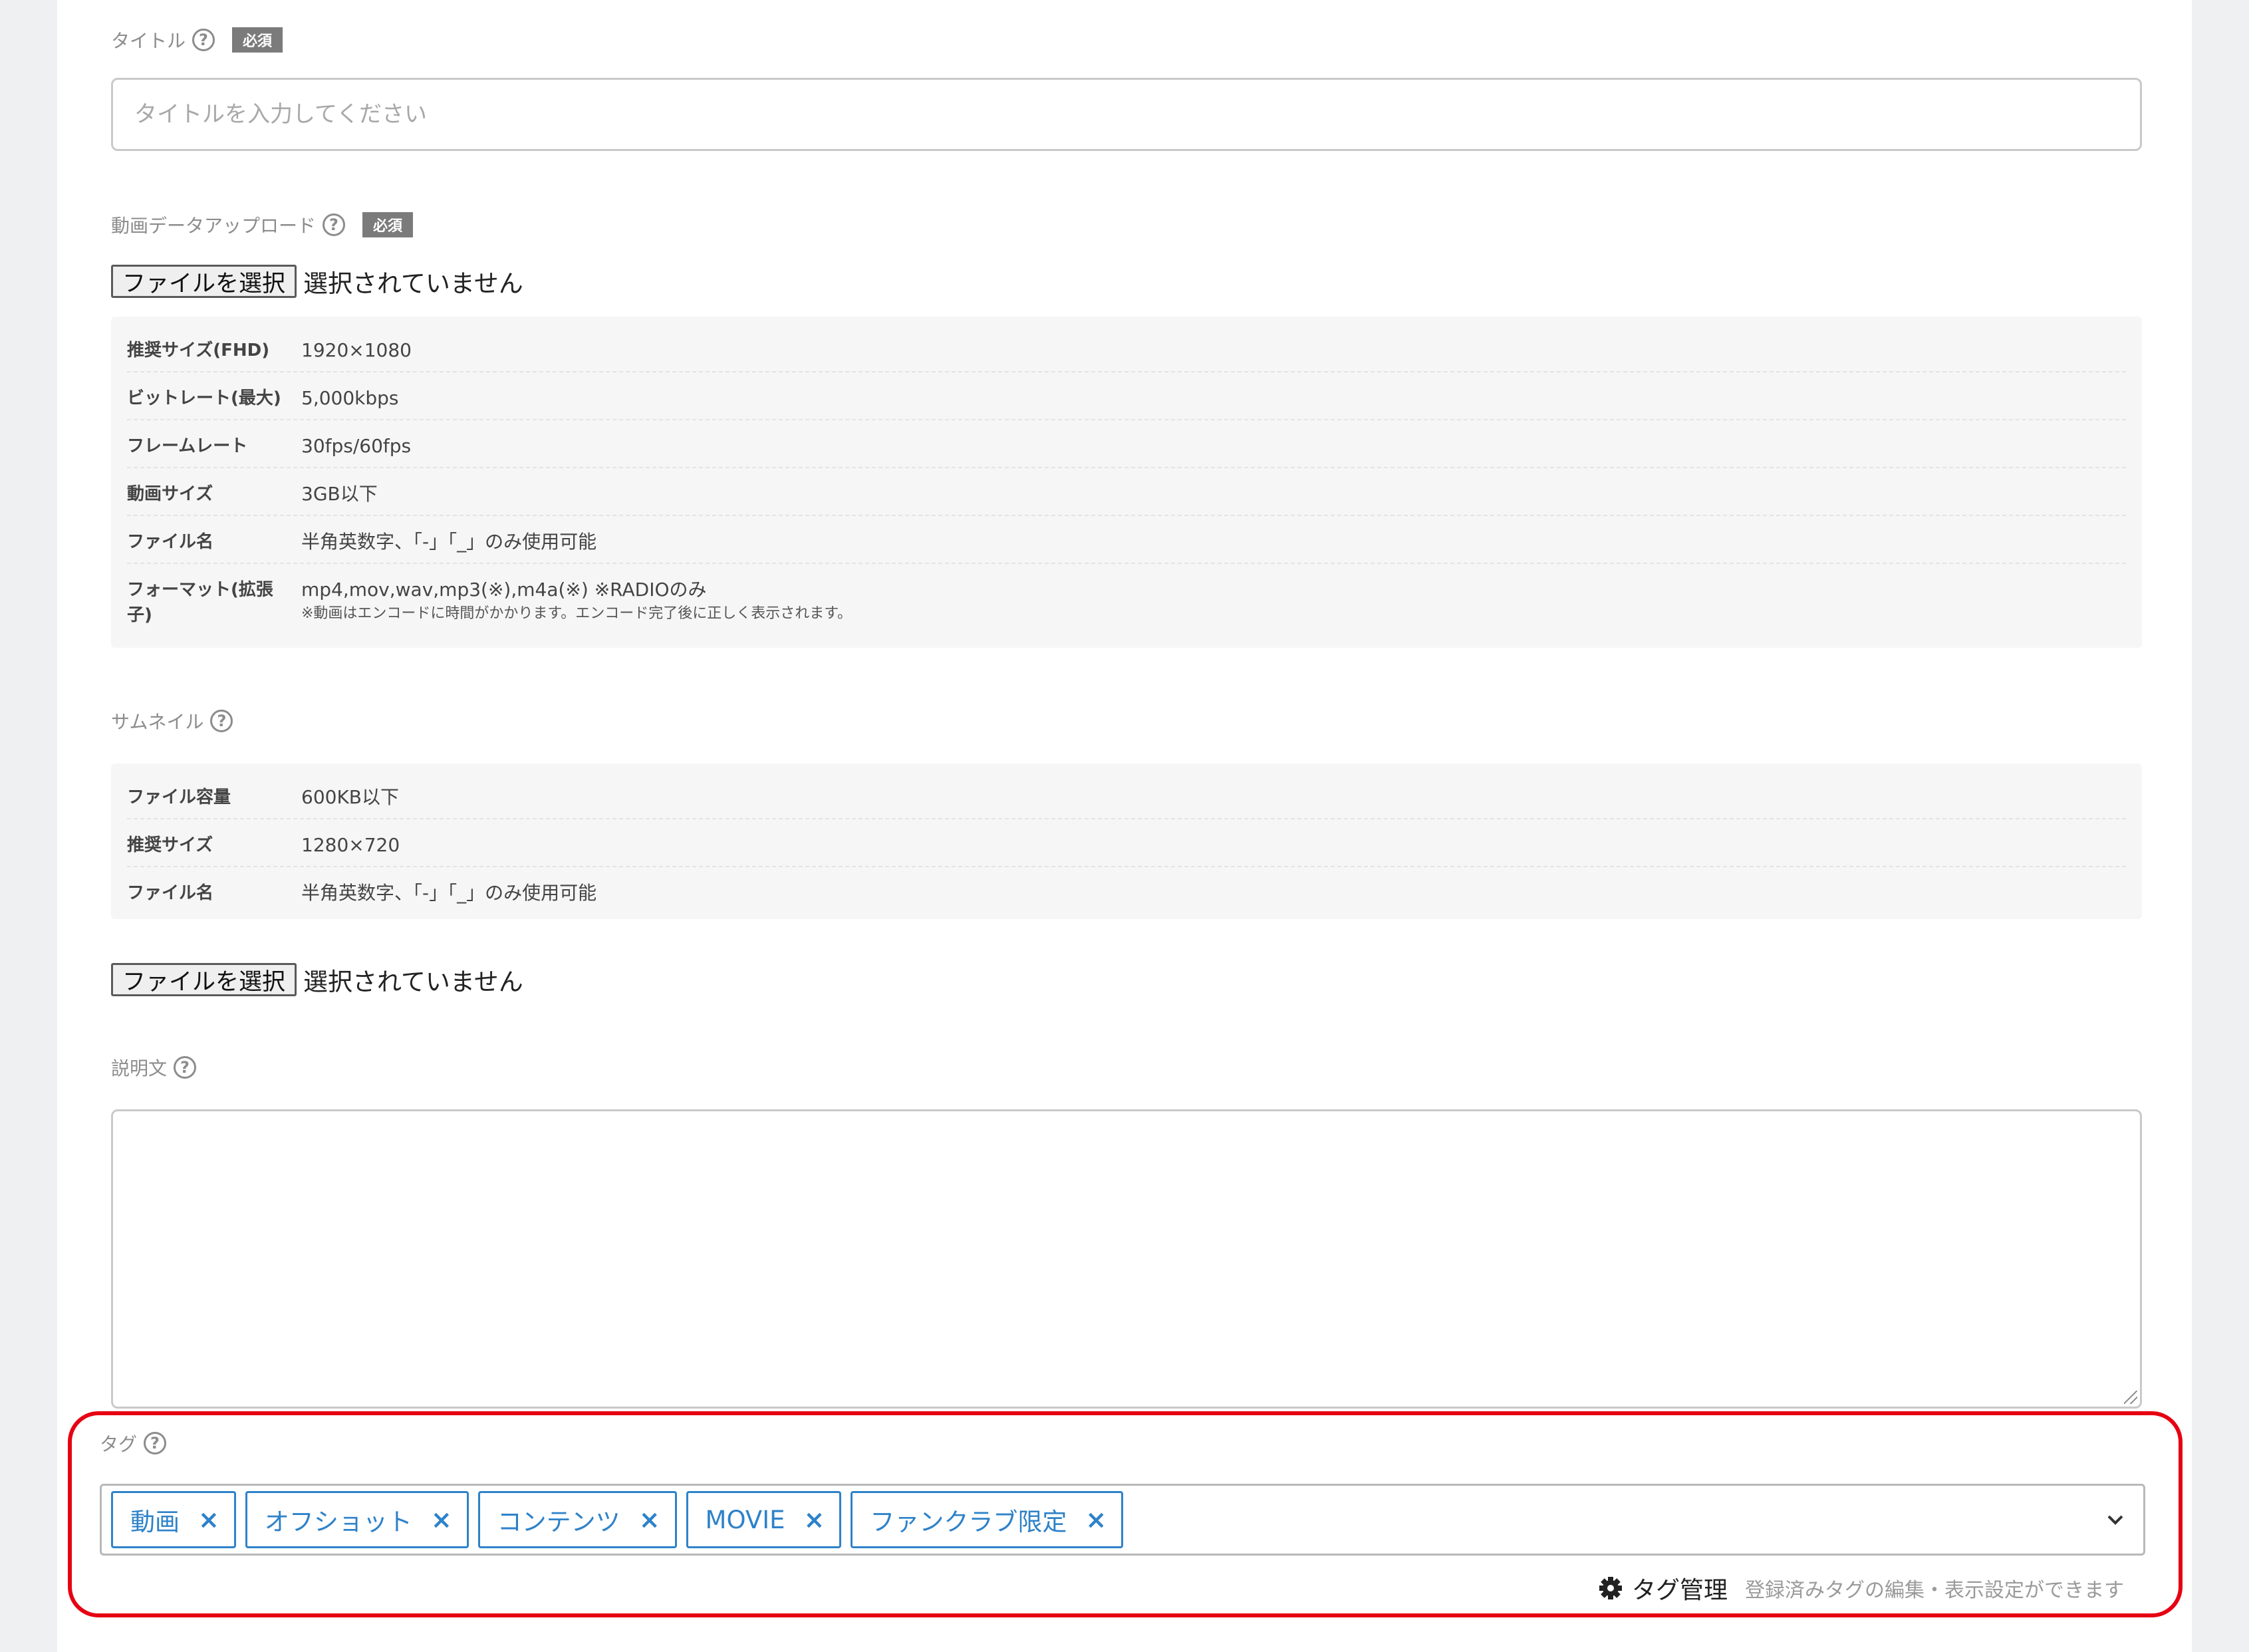  I want to click on tag-chip: ファンクラブ限定 ×, so click(987, 1519).